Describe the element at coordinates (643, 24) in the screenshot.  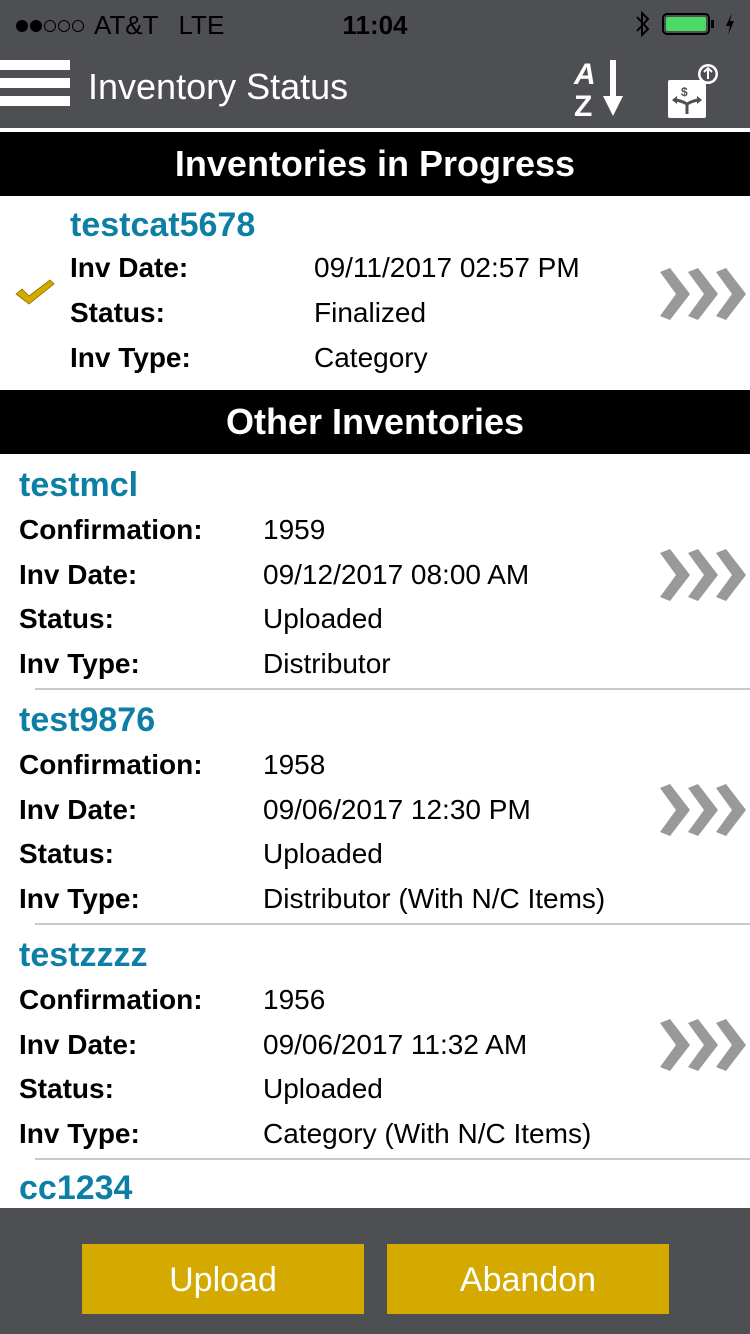
I see `bluetooth-icon` at that location.